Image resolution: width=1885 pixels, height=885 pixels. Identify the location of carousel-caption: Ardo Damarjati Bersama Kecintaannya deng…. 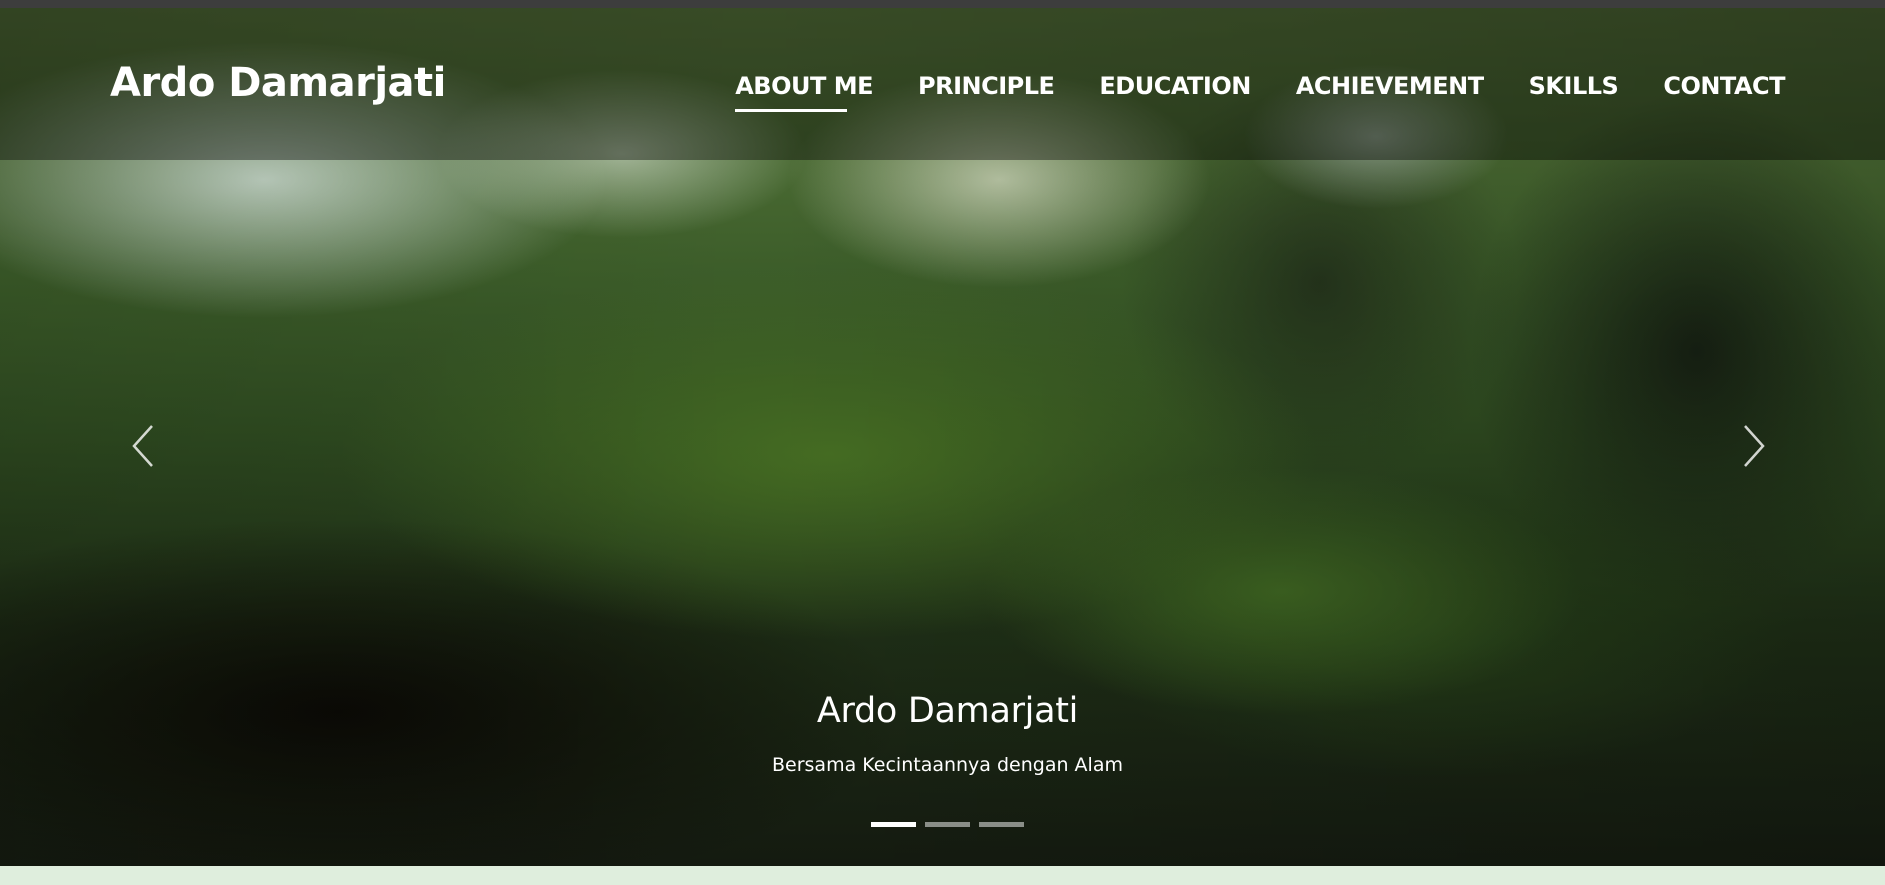
(942, 733).